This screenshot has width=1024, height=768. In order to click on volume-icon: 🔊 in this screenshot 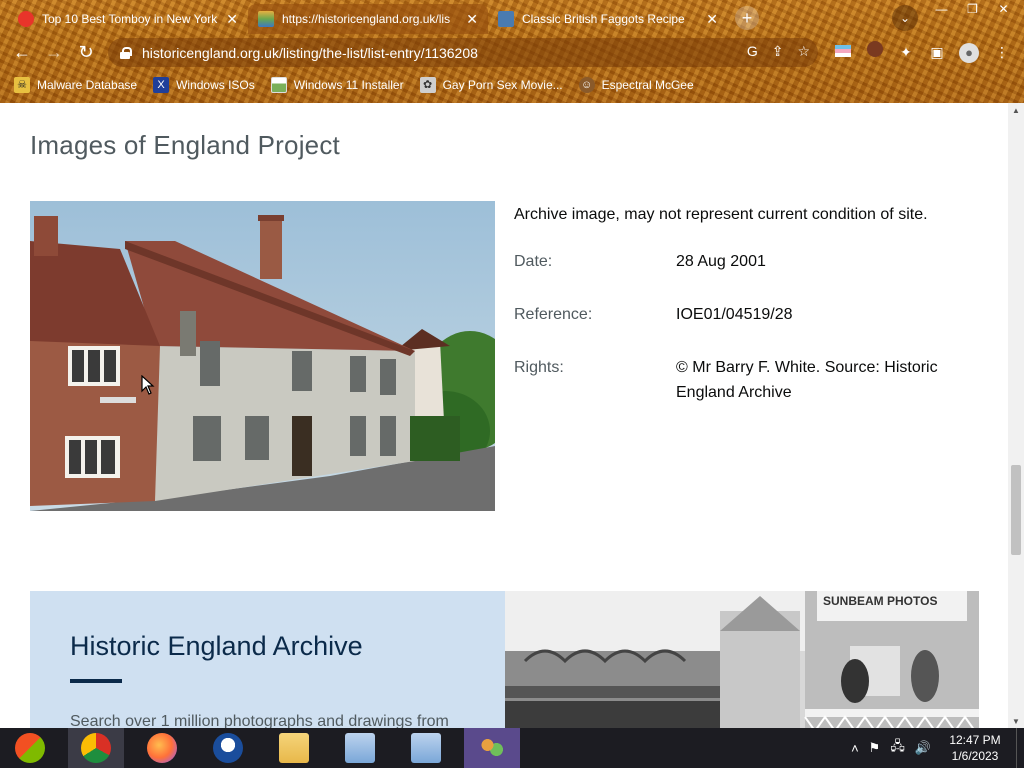, I will do `click(923, 748)`.